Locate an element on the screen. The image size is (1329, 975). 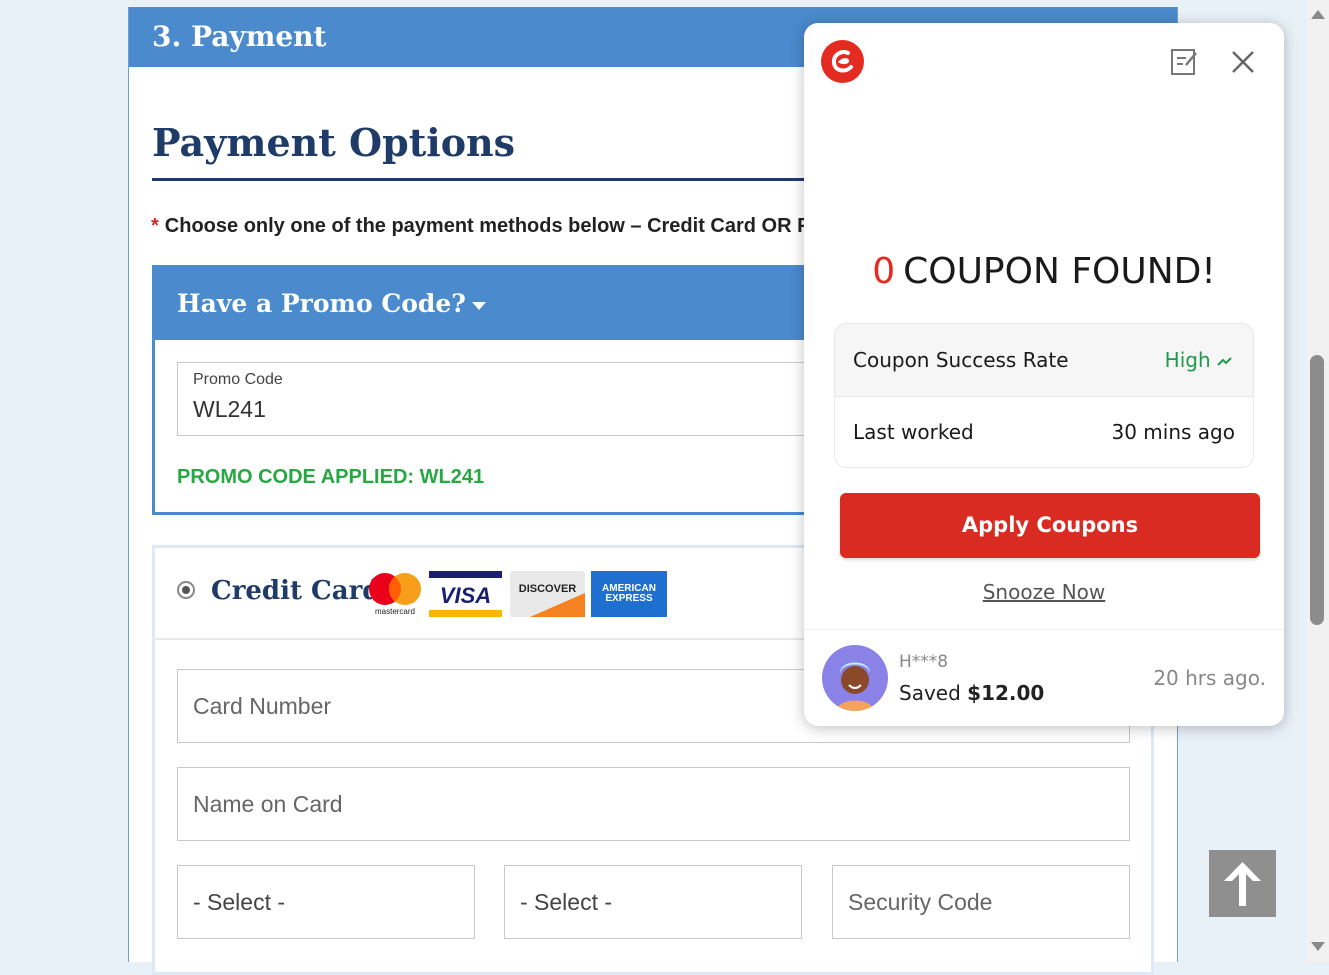
discover-text: DISCOVER is located at coordinates (548, 589).